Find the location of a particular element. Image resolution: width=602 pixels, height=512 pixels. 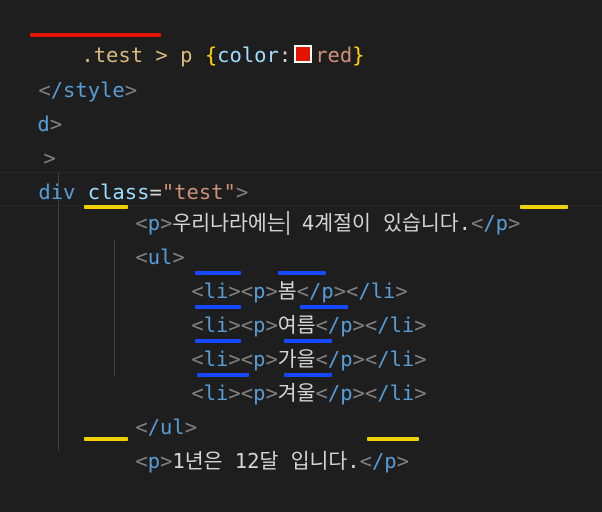

code-line-li: <li><p>가을</p></li> is located at coordinates (284, 339).